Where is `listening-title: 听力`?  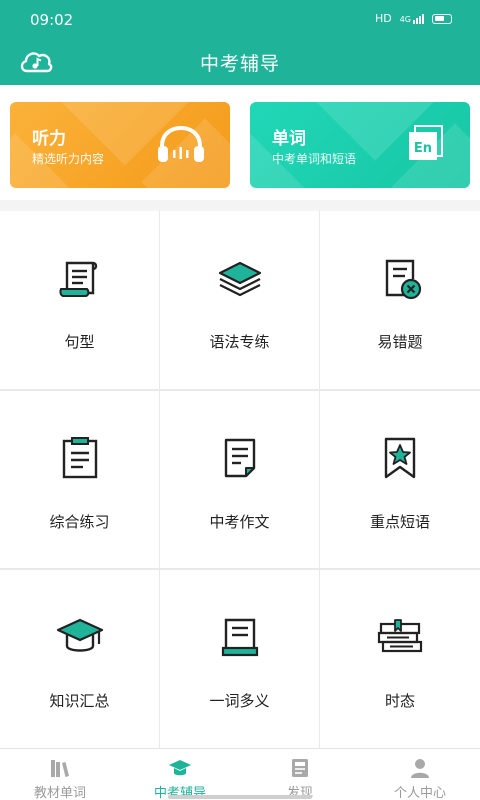
listening-title: 听力 is located at coordinates (49, 139).